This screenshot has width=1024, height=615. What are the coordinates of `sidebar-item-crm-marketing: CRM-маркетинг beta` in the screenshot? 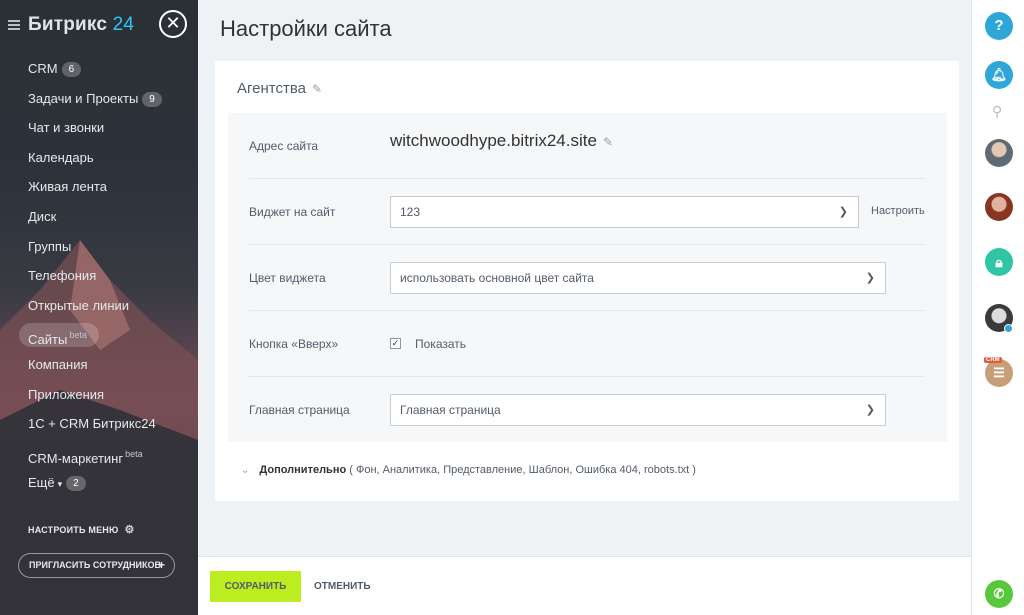 It's located at (99, 456).